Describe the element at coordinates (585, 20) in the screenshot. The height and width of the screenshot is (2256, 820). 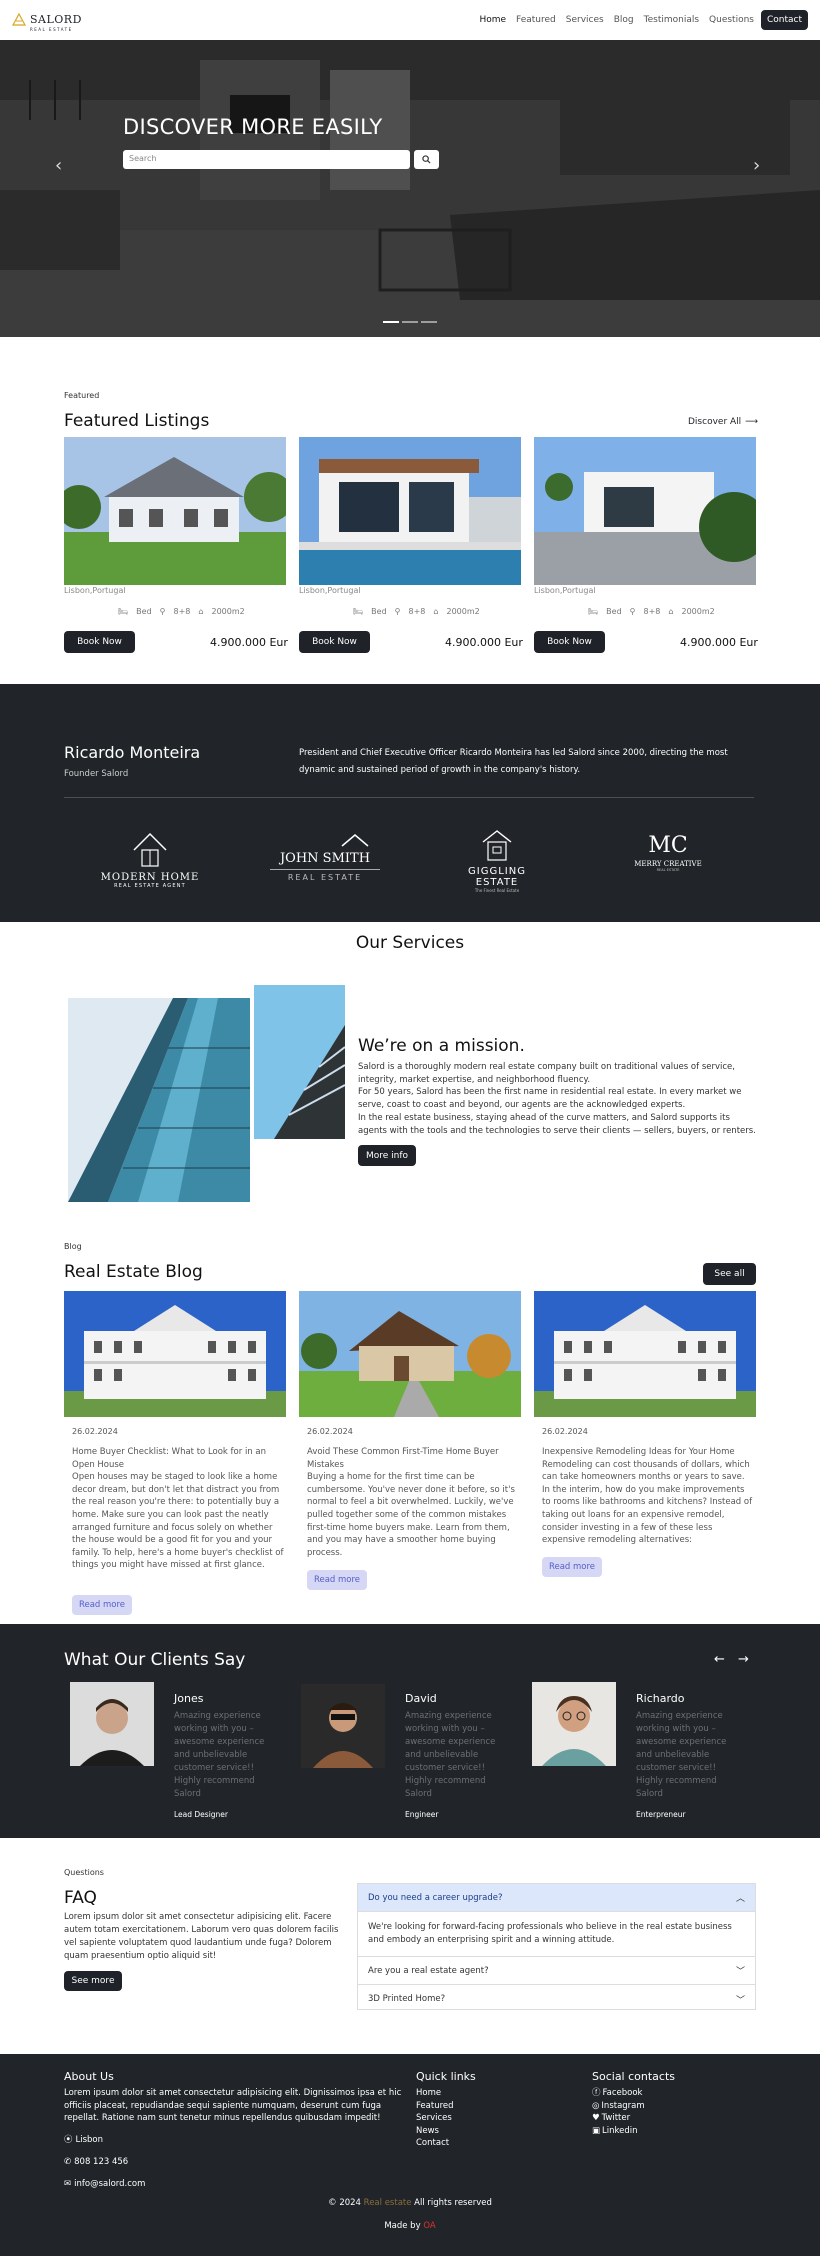
I see `nav-services: Services` at that location.